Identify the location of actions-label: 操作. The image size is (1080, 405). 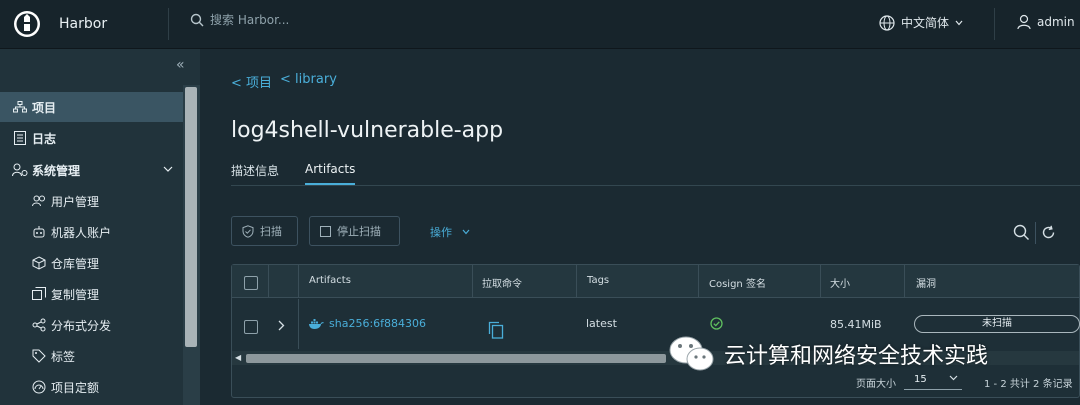
(441, 232).